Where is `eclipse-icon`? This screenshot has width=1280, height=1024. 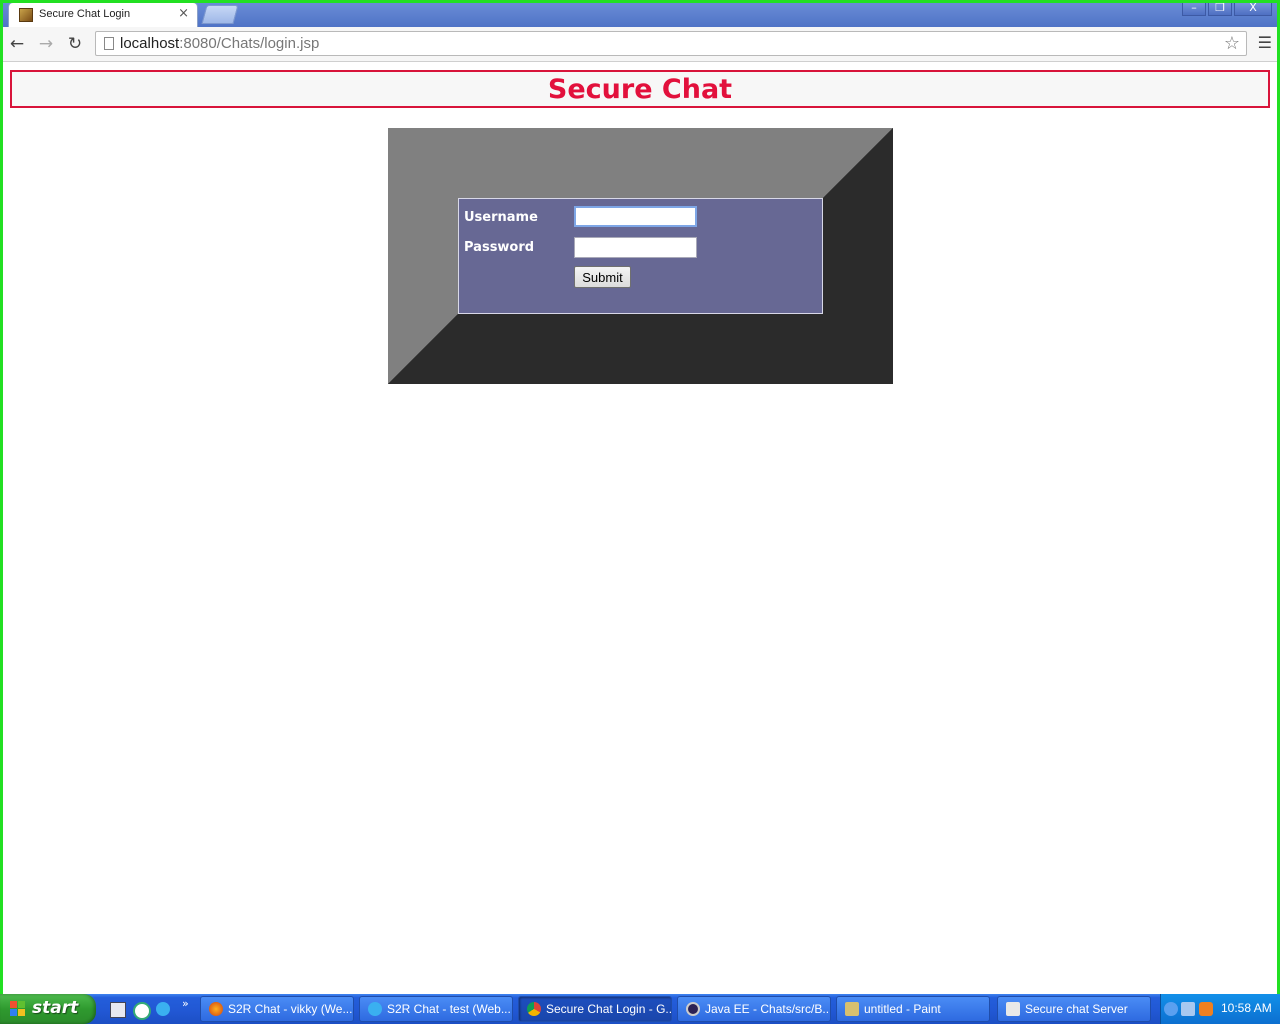
eclipse-icon is located at coordinates (693, 1009).